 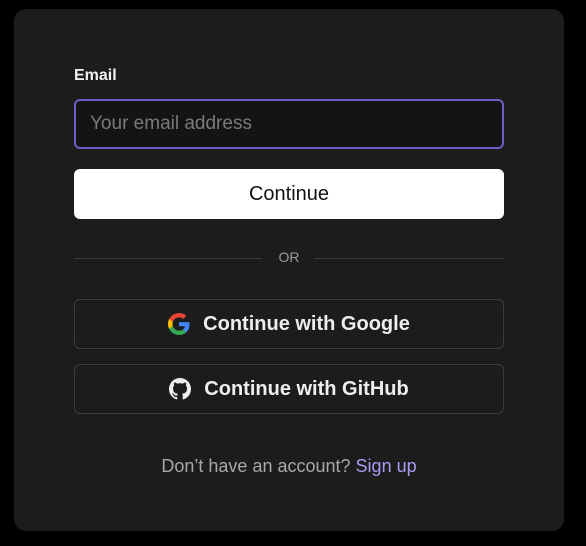 I want to click on divider-text: OR, so click(x=289, y=257).